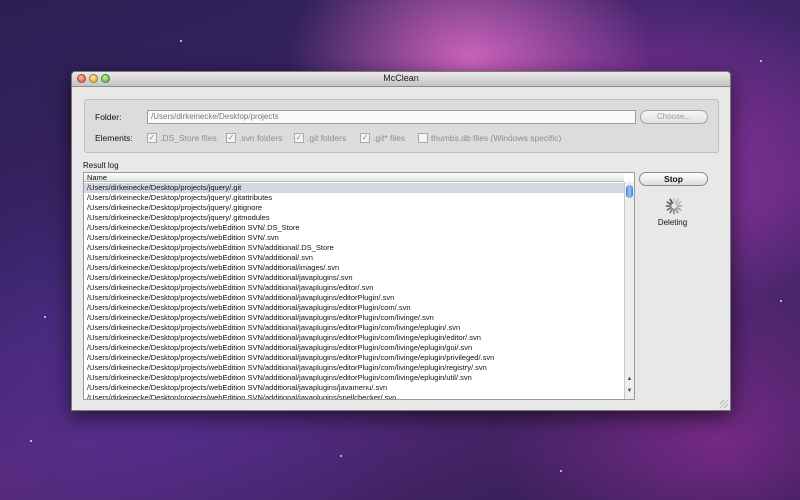 Image resolution: width=800 pixels, height=500 pixels. Describe the element at coordinates (261, 138) in the screenshot. I see `checkbox-label: .svn folders` at that location.